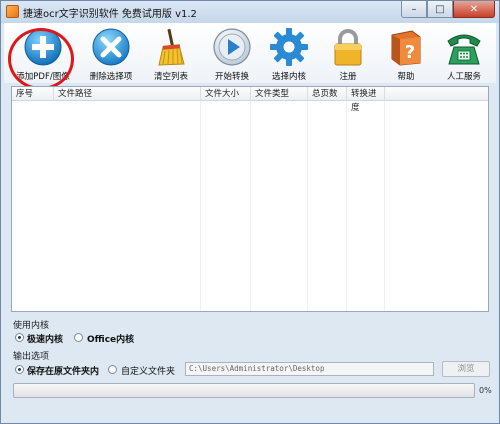  I want to click on column-header-progress: 转换进度, so click(366, 100).